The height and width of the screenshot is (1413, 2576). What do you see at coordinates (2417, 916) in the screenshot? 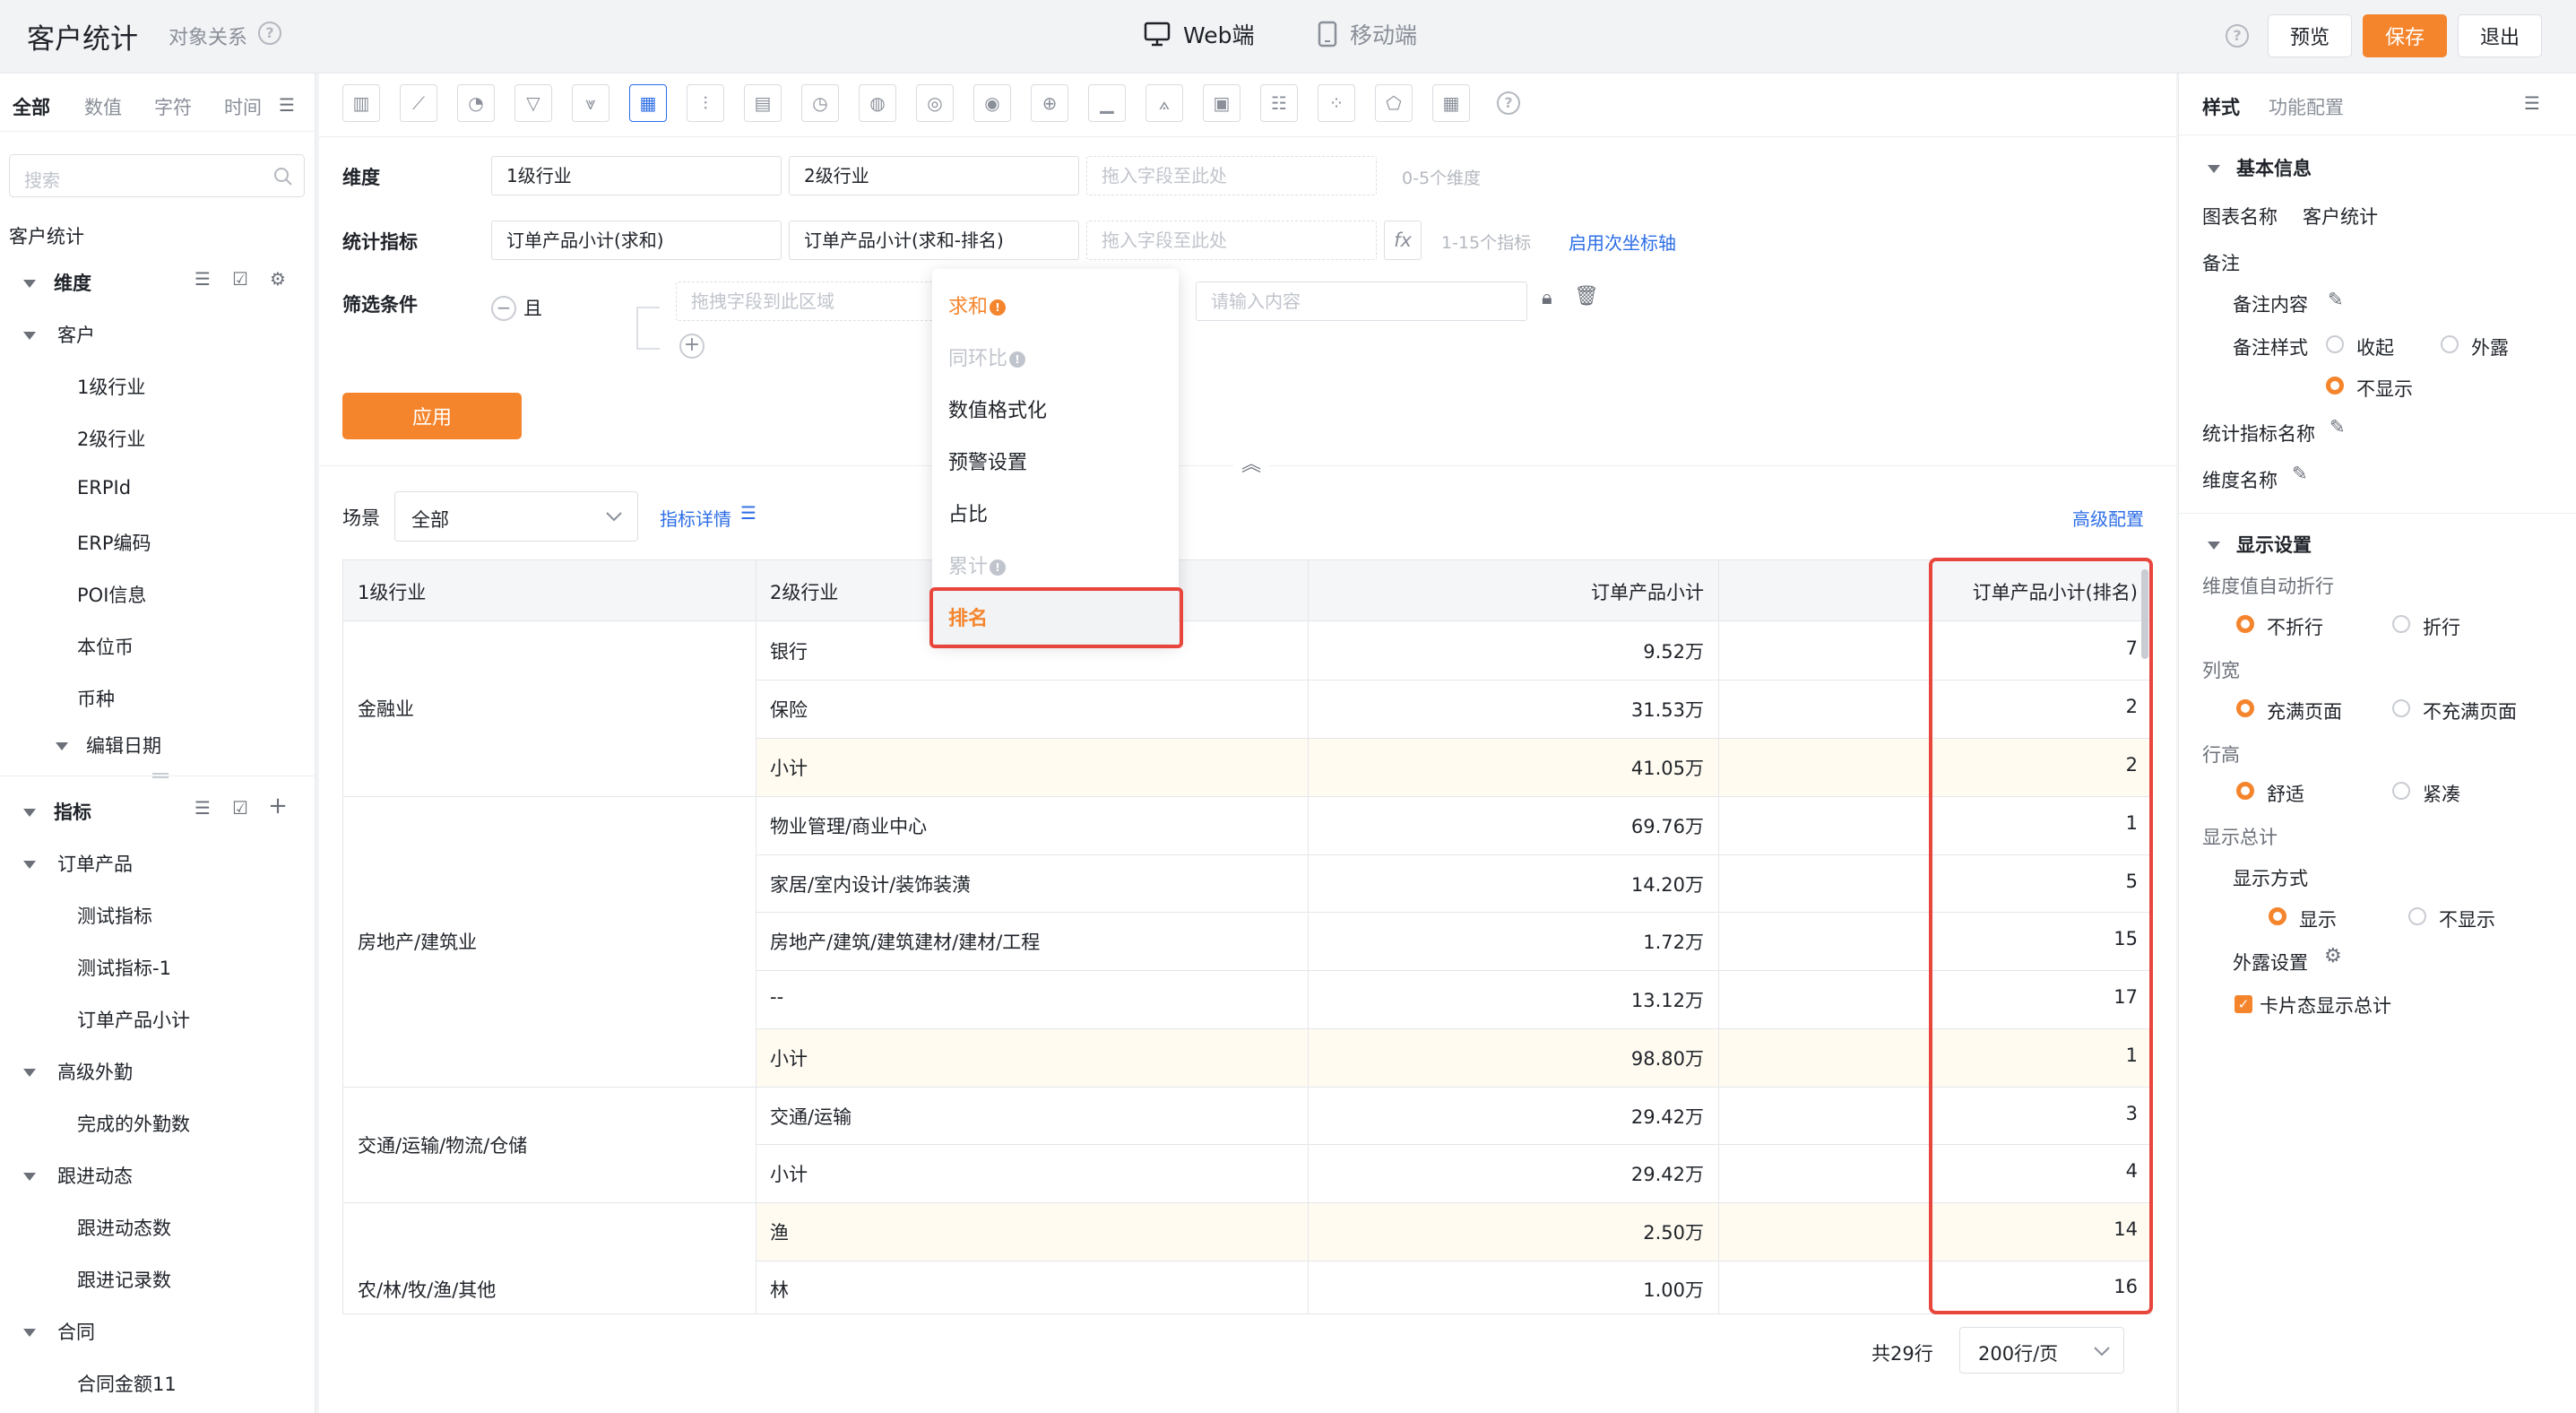
I see `radio-not-show` at bounding box center [2417, 916].